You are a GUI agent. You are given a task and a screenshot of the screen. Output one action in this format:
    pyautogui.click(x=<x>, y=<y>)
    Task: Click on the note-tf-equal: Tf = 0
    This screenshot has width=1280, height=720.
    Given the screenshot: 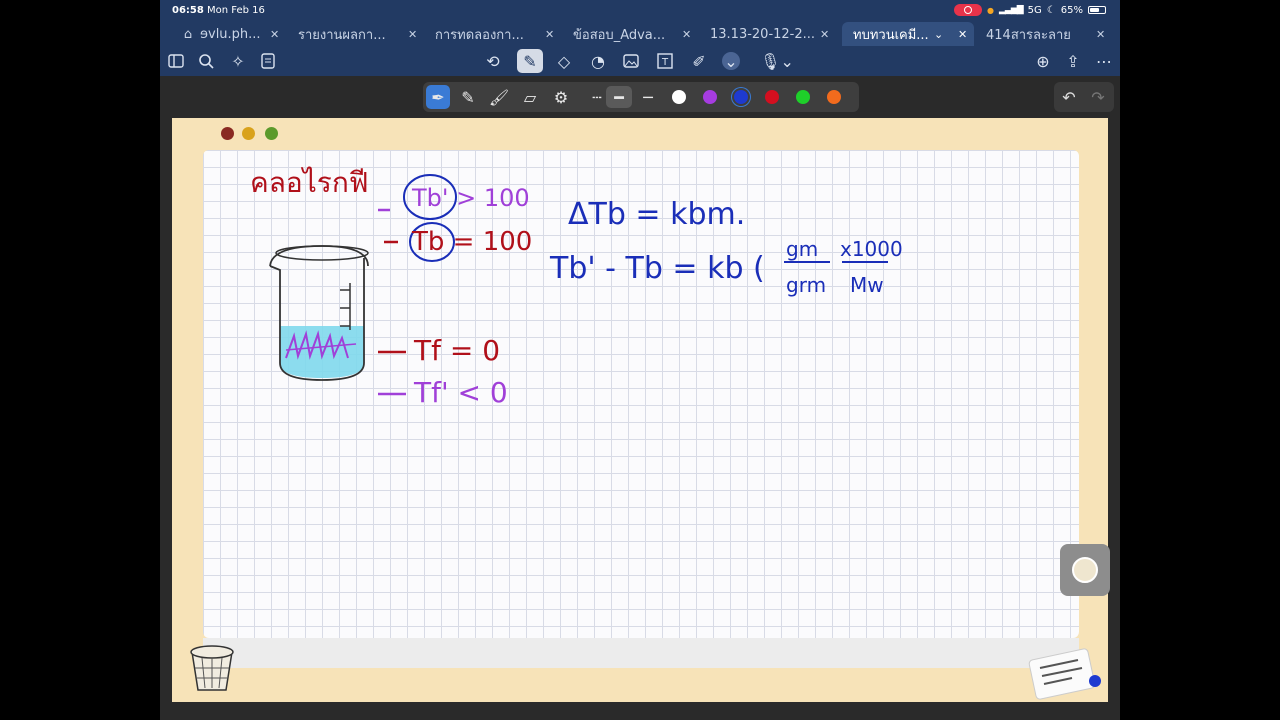 What is the action you would take?
    pyautogui.click(x=456, y=350)
    